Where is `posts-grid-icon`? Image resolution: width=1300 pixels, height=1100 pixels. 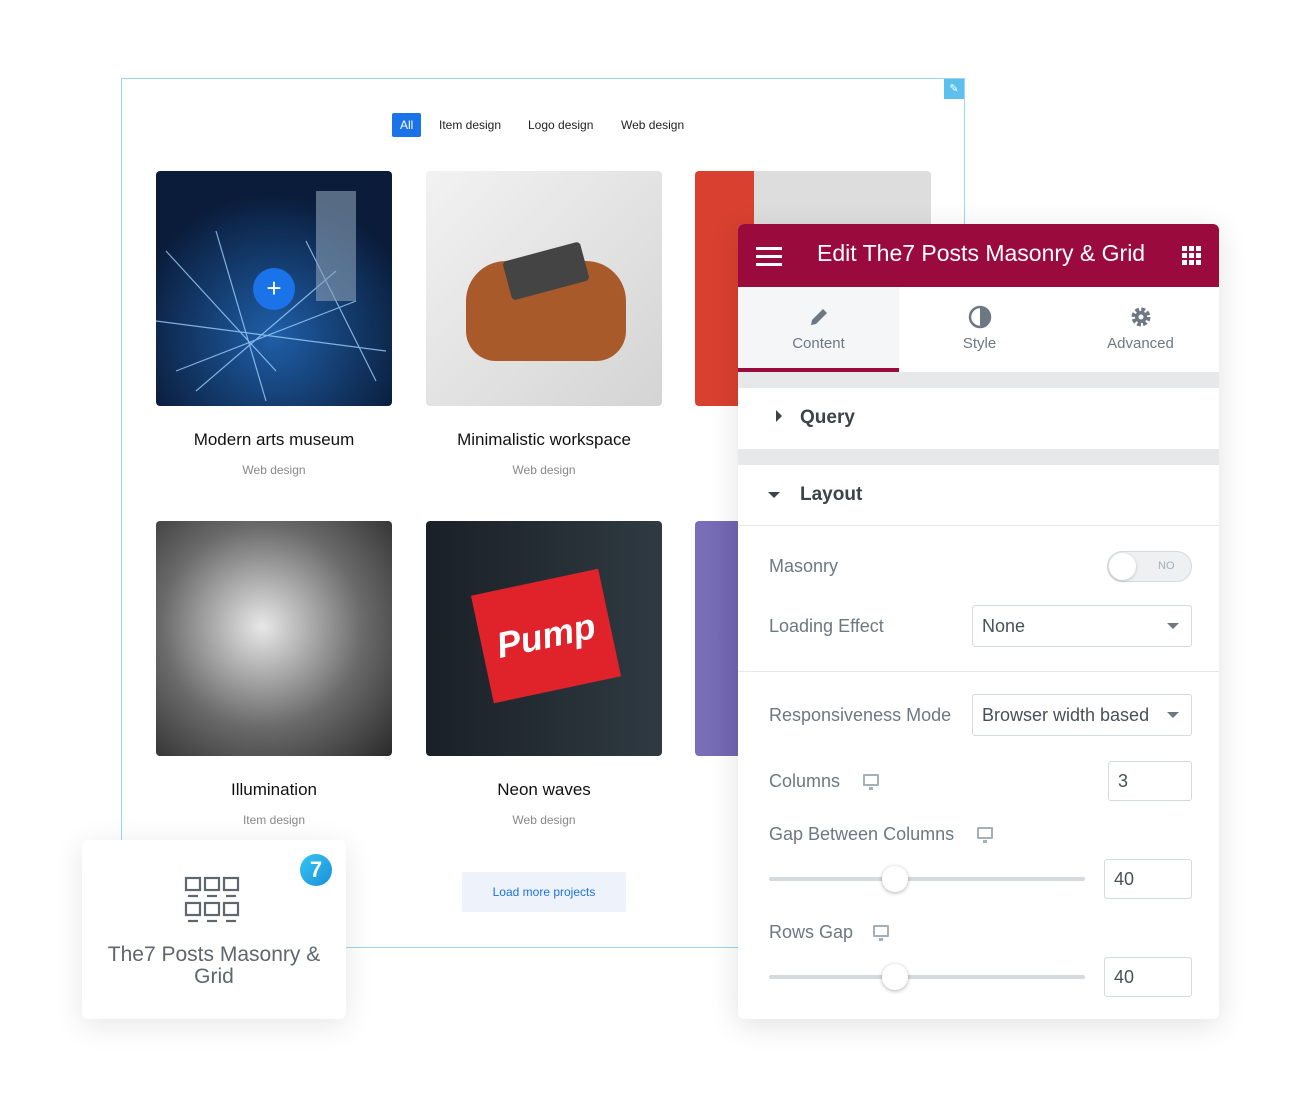
posts-grid-icon is located at coordinates (212, 899).